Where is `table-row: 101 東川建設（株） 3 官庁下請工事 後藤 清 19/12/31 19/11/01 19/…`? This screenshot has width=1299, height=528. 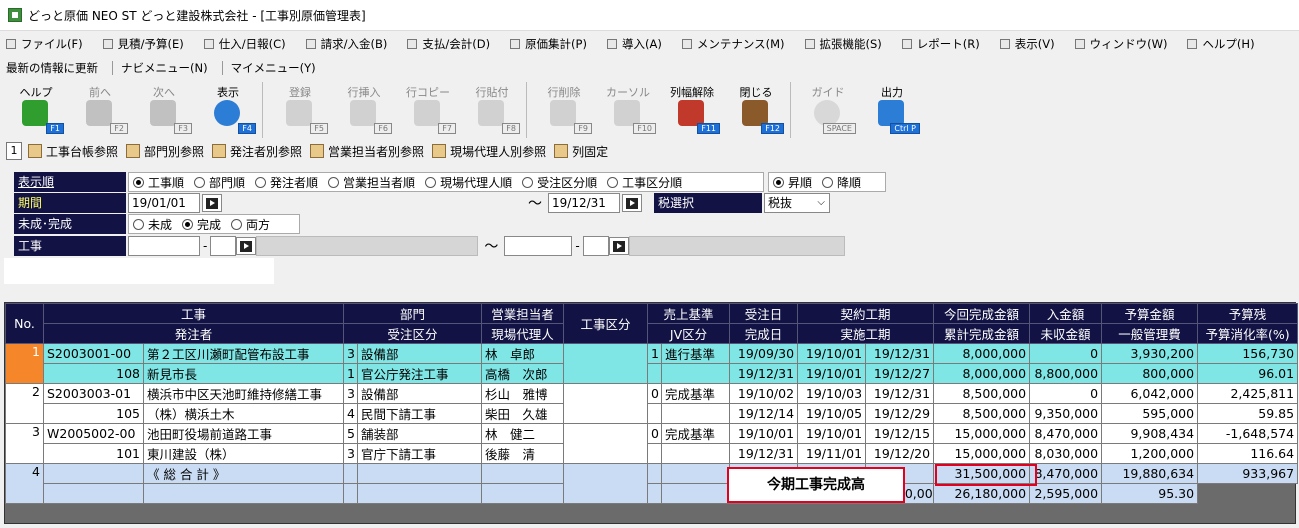
table-row: 101 東川建設（株） 3 官庁下請工事 後藤 清 19/12/31 19/11/01 19/… is located at coordinates (652, 453).